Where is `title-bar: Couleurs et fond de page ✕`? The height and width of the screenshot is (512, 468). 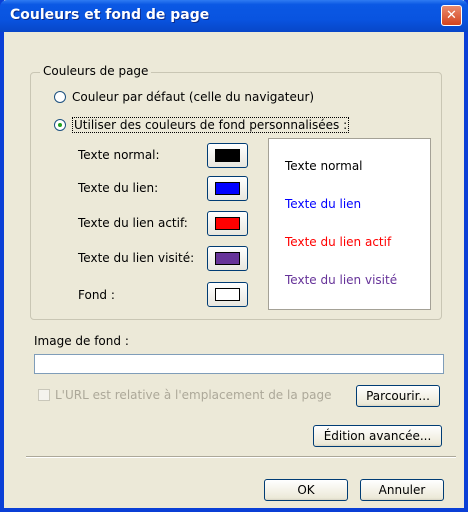 title-bar: Couleurs et fond de page ✕ is located at coordinates (234, 16).